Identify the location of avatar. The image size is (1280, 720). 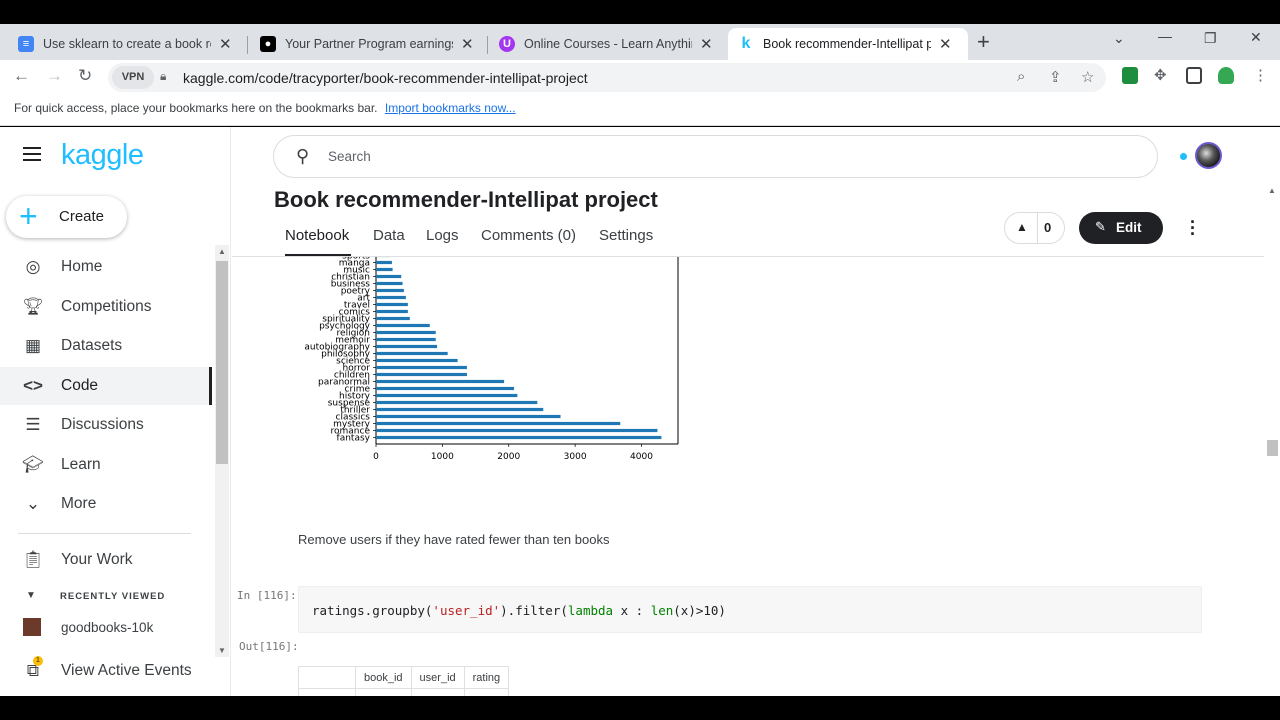
(1208, 155).